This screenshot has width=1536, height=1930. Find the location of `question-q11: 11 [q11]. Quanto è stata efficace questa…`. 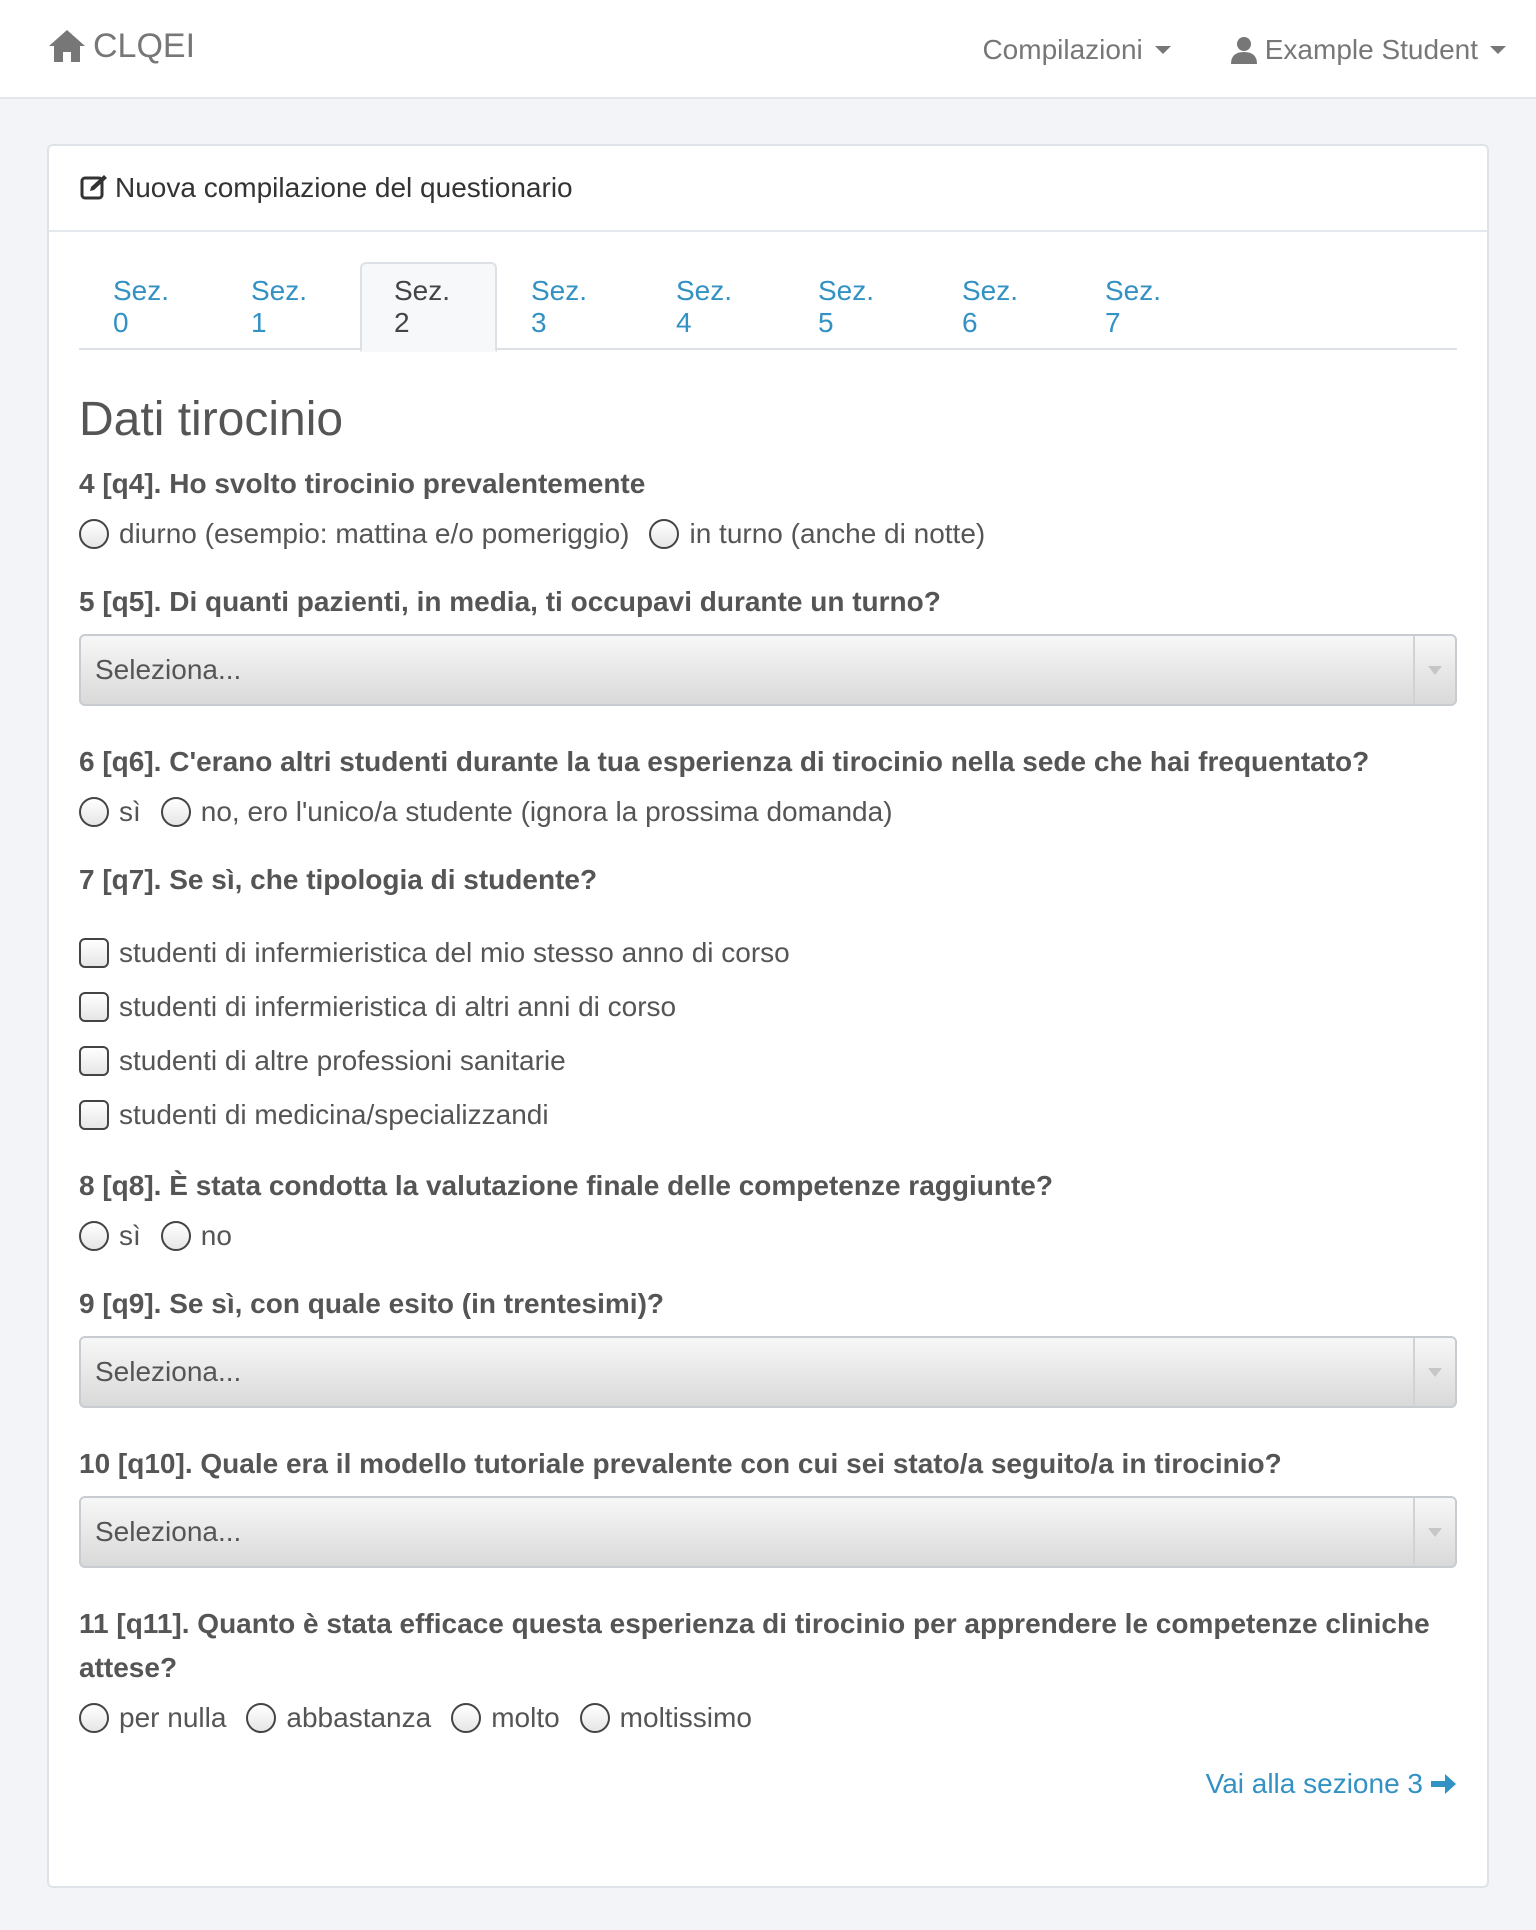

question-q11: 11 [q11]. Quanto è stata efficace questa… is located at coordinates (768, 1668).